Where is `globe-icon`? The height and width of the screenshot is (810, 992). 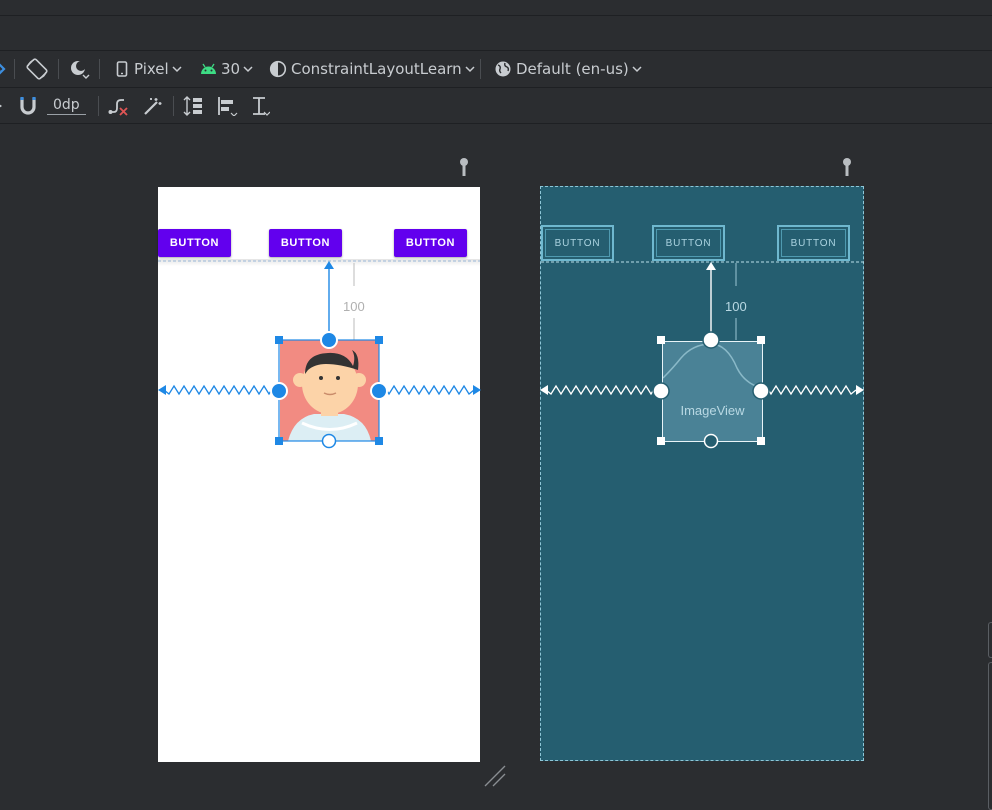
globe-icon is located at coordinates (503, 69).